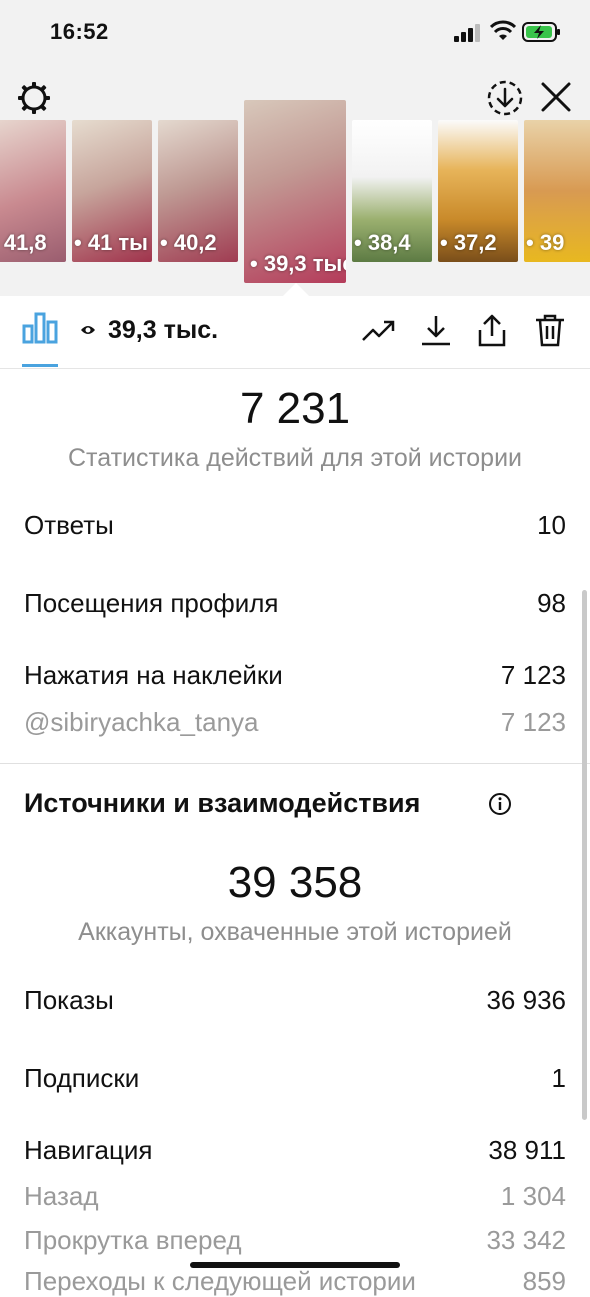  Describe the element at coordinates (295, 1265) in the screenshot. I see `home-indicator` at that location.